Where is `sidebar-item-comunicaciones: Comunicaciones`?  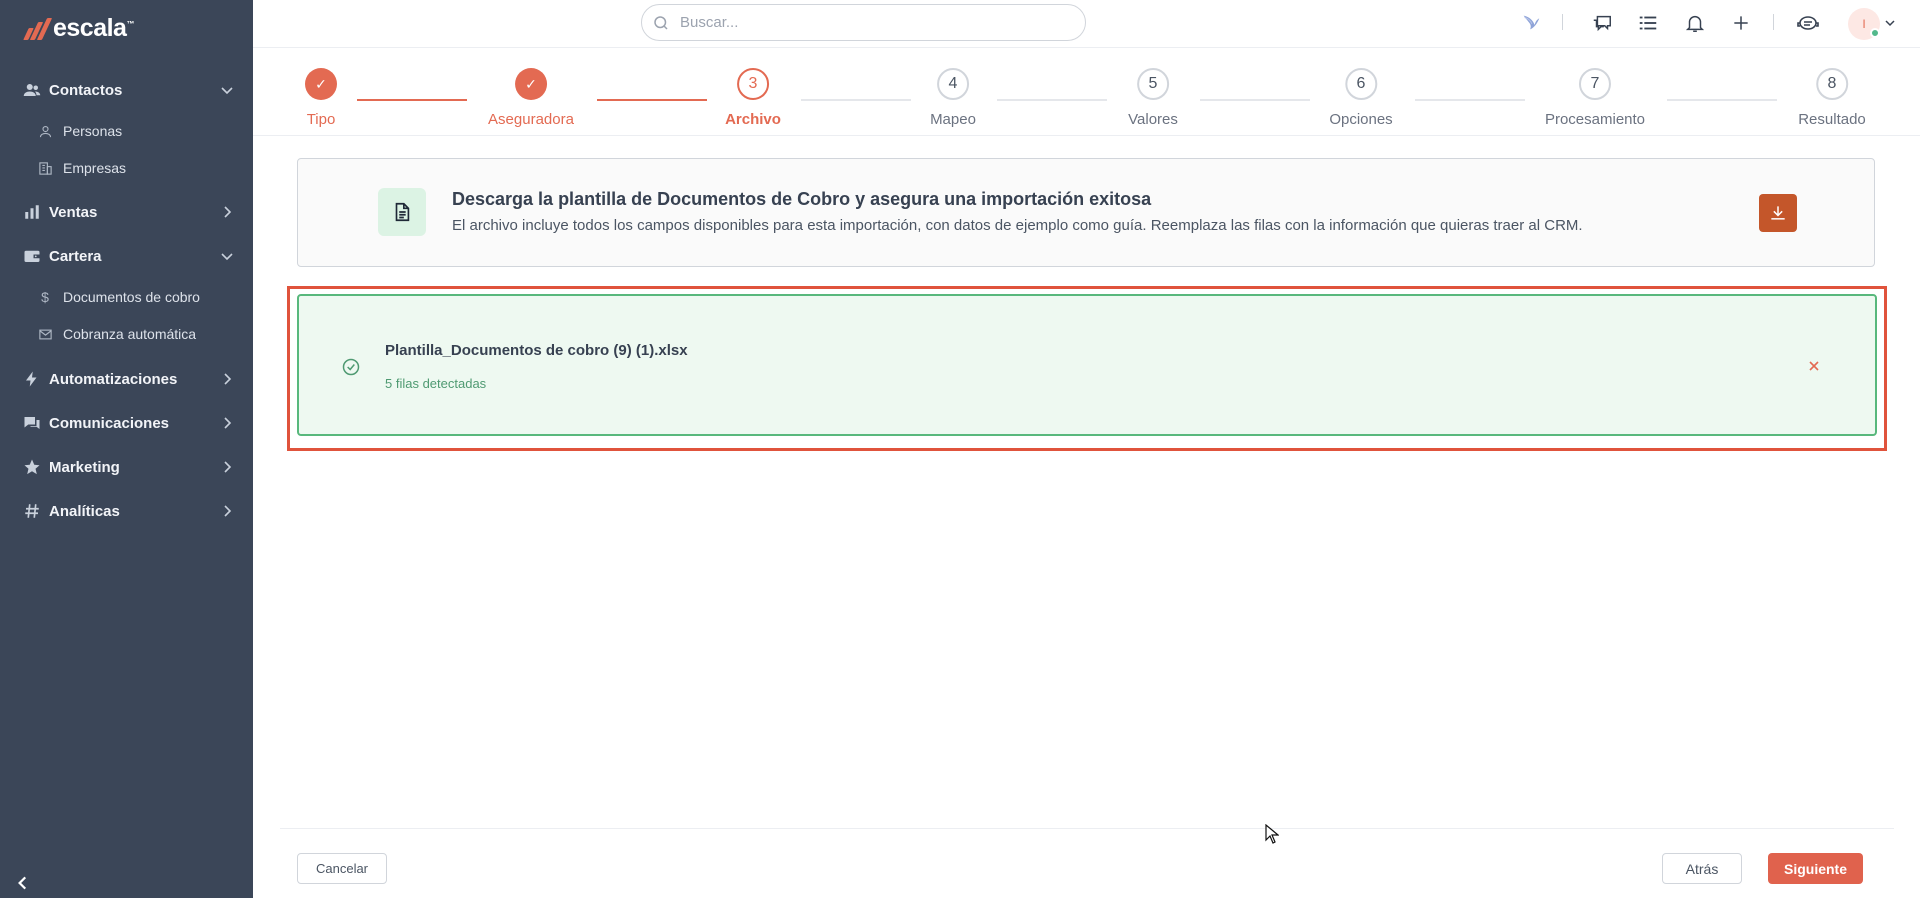
sidebar-item-comunicaciones: Comunicaciones is located at coordinates (126, 423).